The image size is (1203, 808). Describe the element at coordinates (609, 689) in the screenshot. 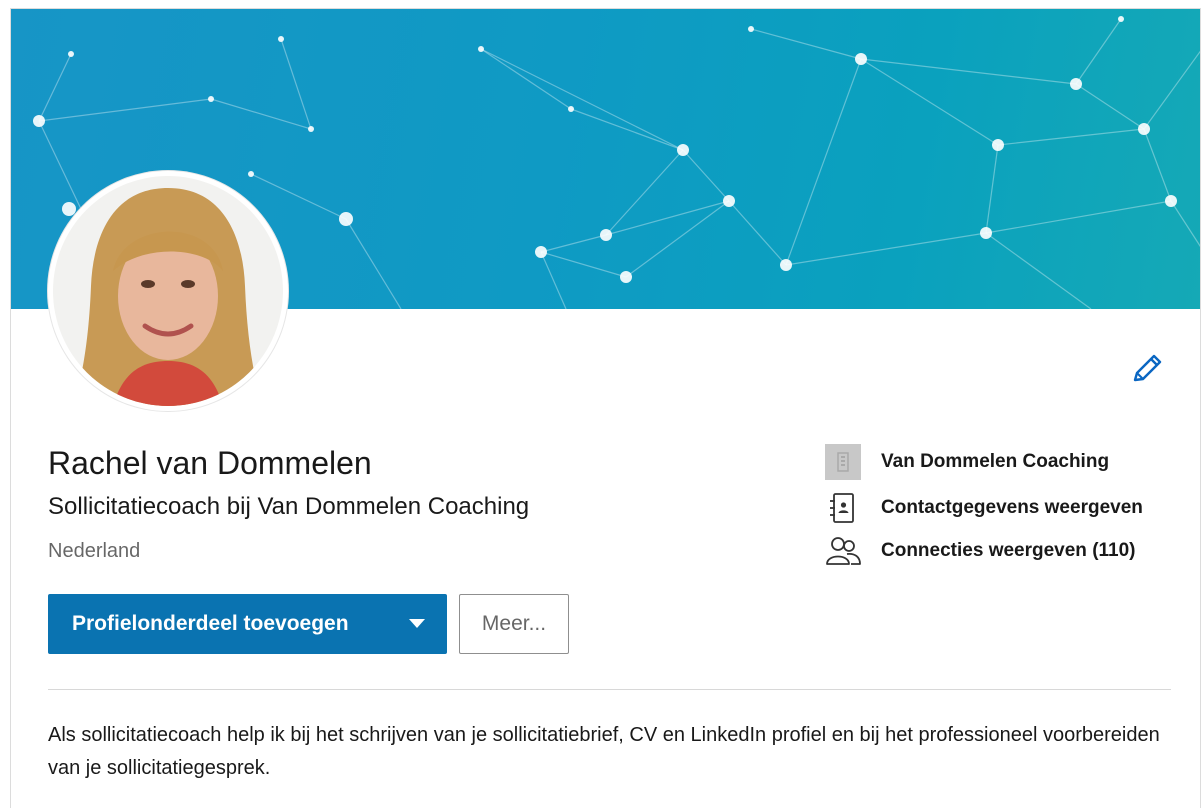

I see `section-divider` at that location.